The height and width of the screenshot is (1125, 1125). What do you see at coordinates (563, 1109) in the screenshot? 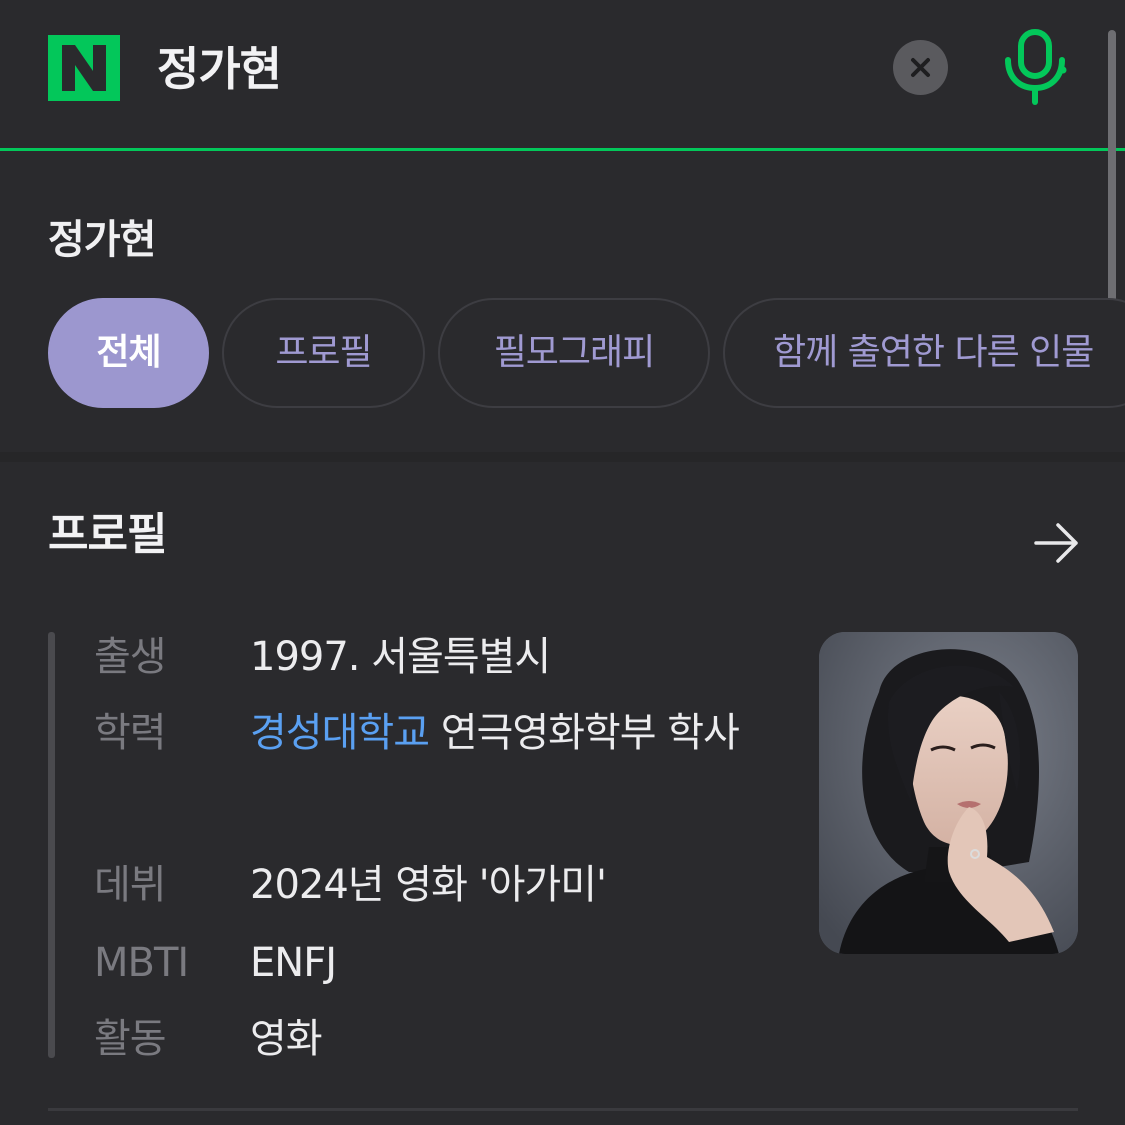
I see `bottom-divider` at bounding box center [563, 1109].